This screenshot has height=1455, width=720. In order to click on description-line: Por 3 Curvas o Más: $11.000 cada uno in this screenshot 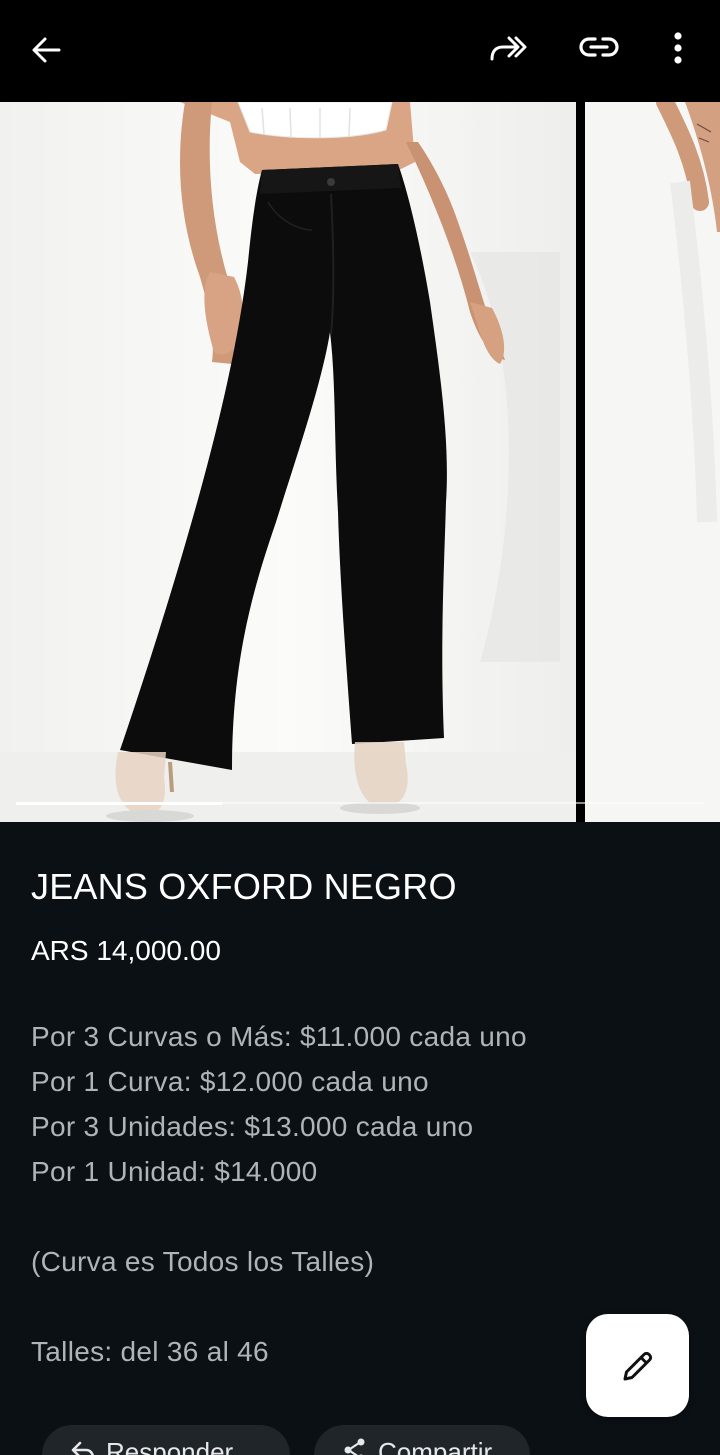, I will do `click(279, 1036)`.